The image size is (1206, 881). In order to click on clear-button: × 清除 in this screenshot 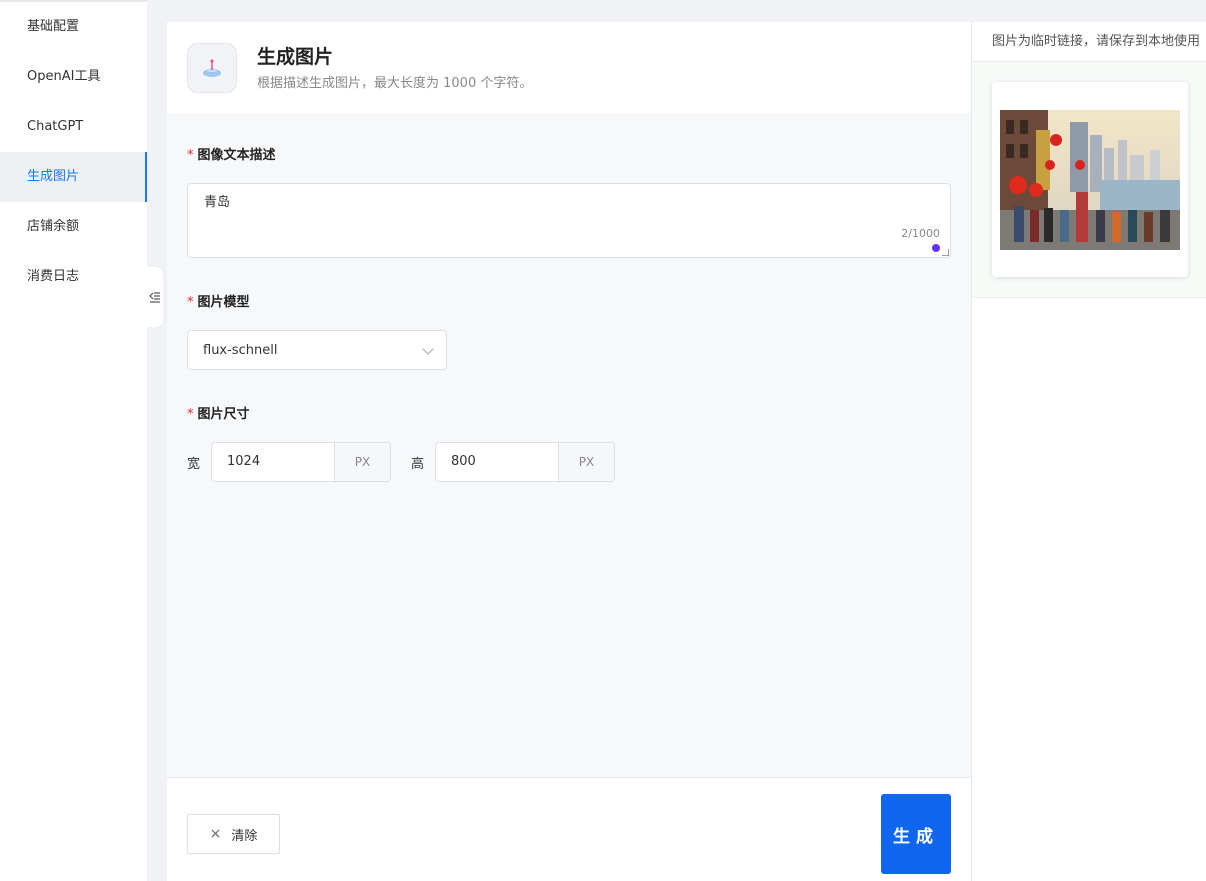, I will do `click(233, 834)`.